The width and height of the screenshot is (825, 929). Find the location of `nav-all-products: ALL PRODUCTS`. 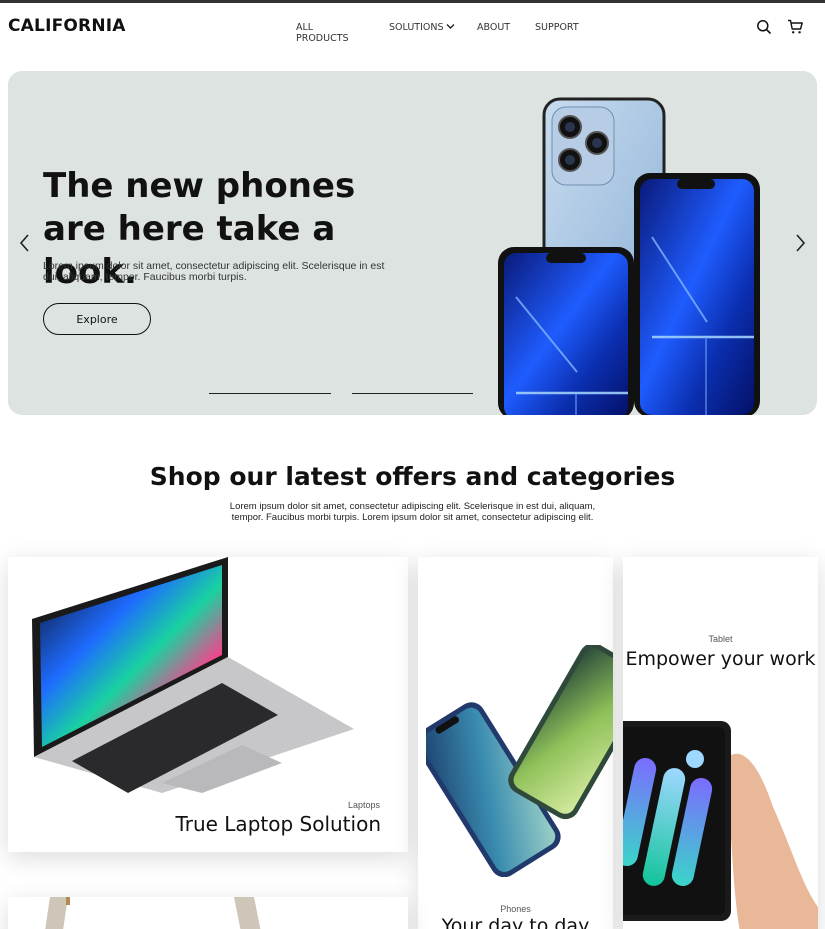

nav-all-products: ALL PRODUCTS is located at coordinates (322, 33).